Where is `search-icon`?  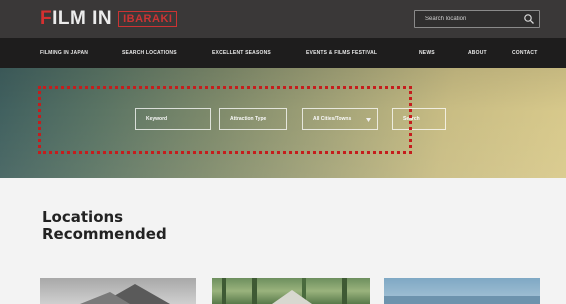
search-icon is located at coordinates (529, 19).